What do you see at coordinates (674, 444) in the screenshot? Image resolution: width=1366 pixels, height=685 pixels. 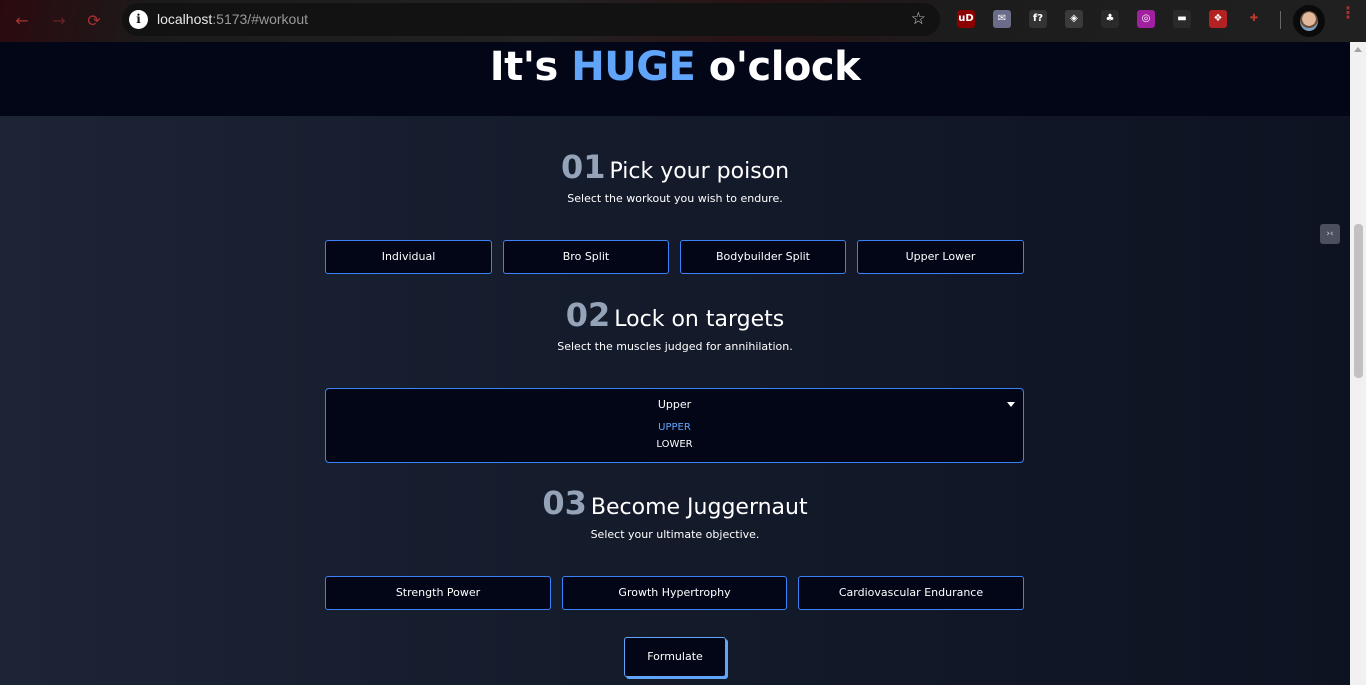 I see `muscle-option-lower: LOWER` at bounding box center [674, 444].